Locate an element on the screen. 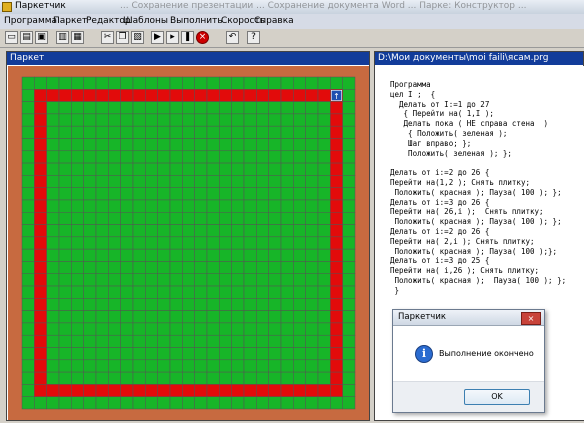  menu-templates: Шаблоны is located at coordinates (145, 21).